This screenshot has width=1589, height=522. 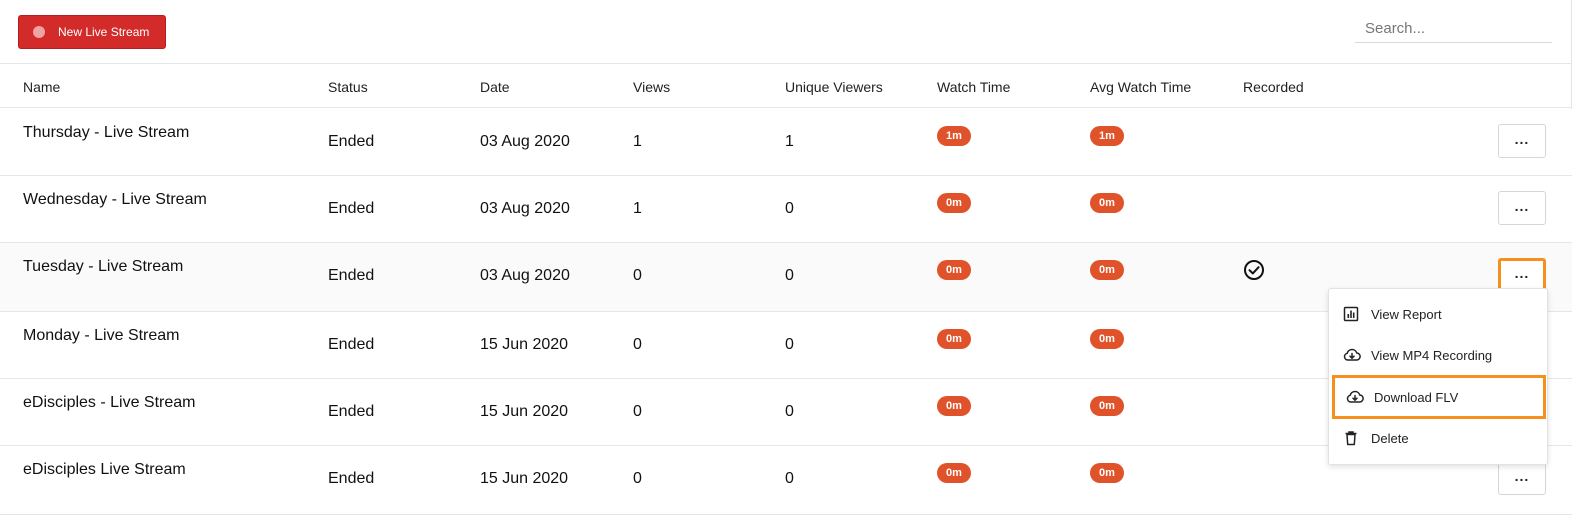 What do you see at coordinates (954, 136) in the screenshot?
I see `watch-time-badge: 1m` at bounding box center [954, 136].